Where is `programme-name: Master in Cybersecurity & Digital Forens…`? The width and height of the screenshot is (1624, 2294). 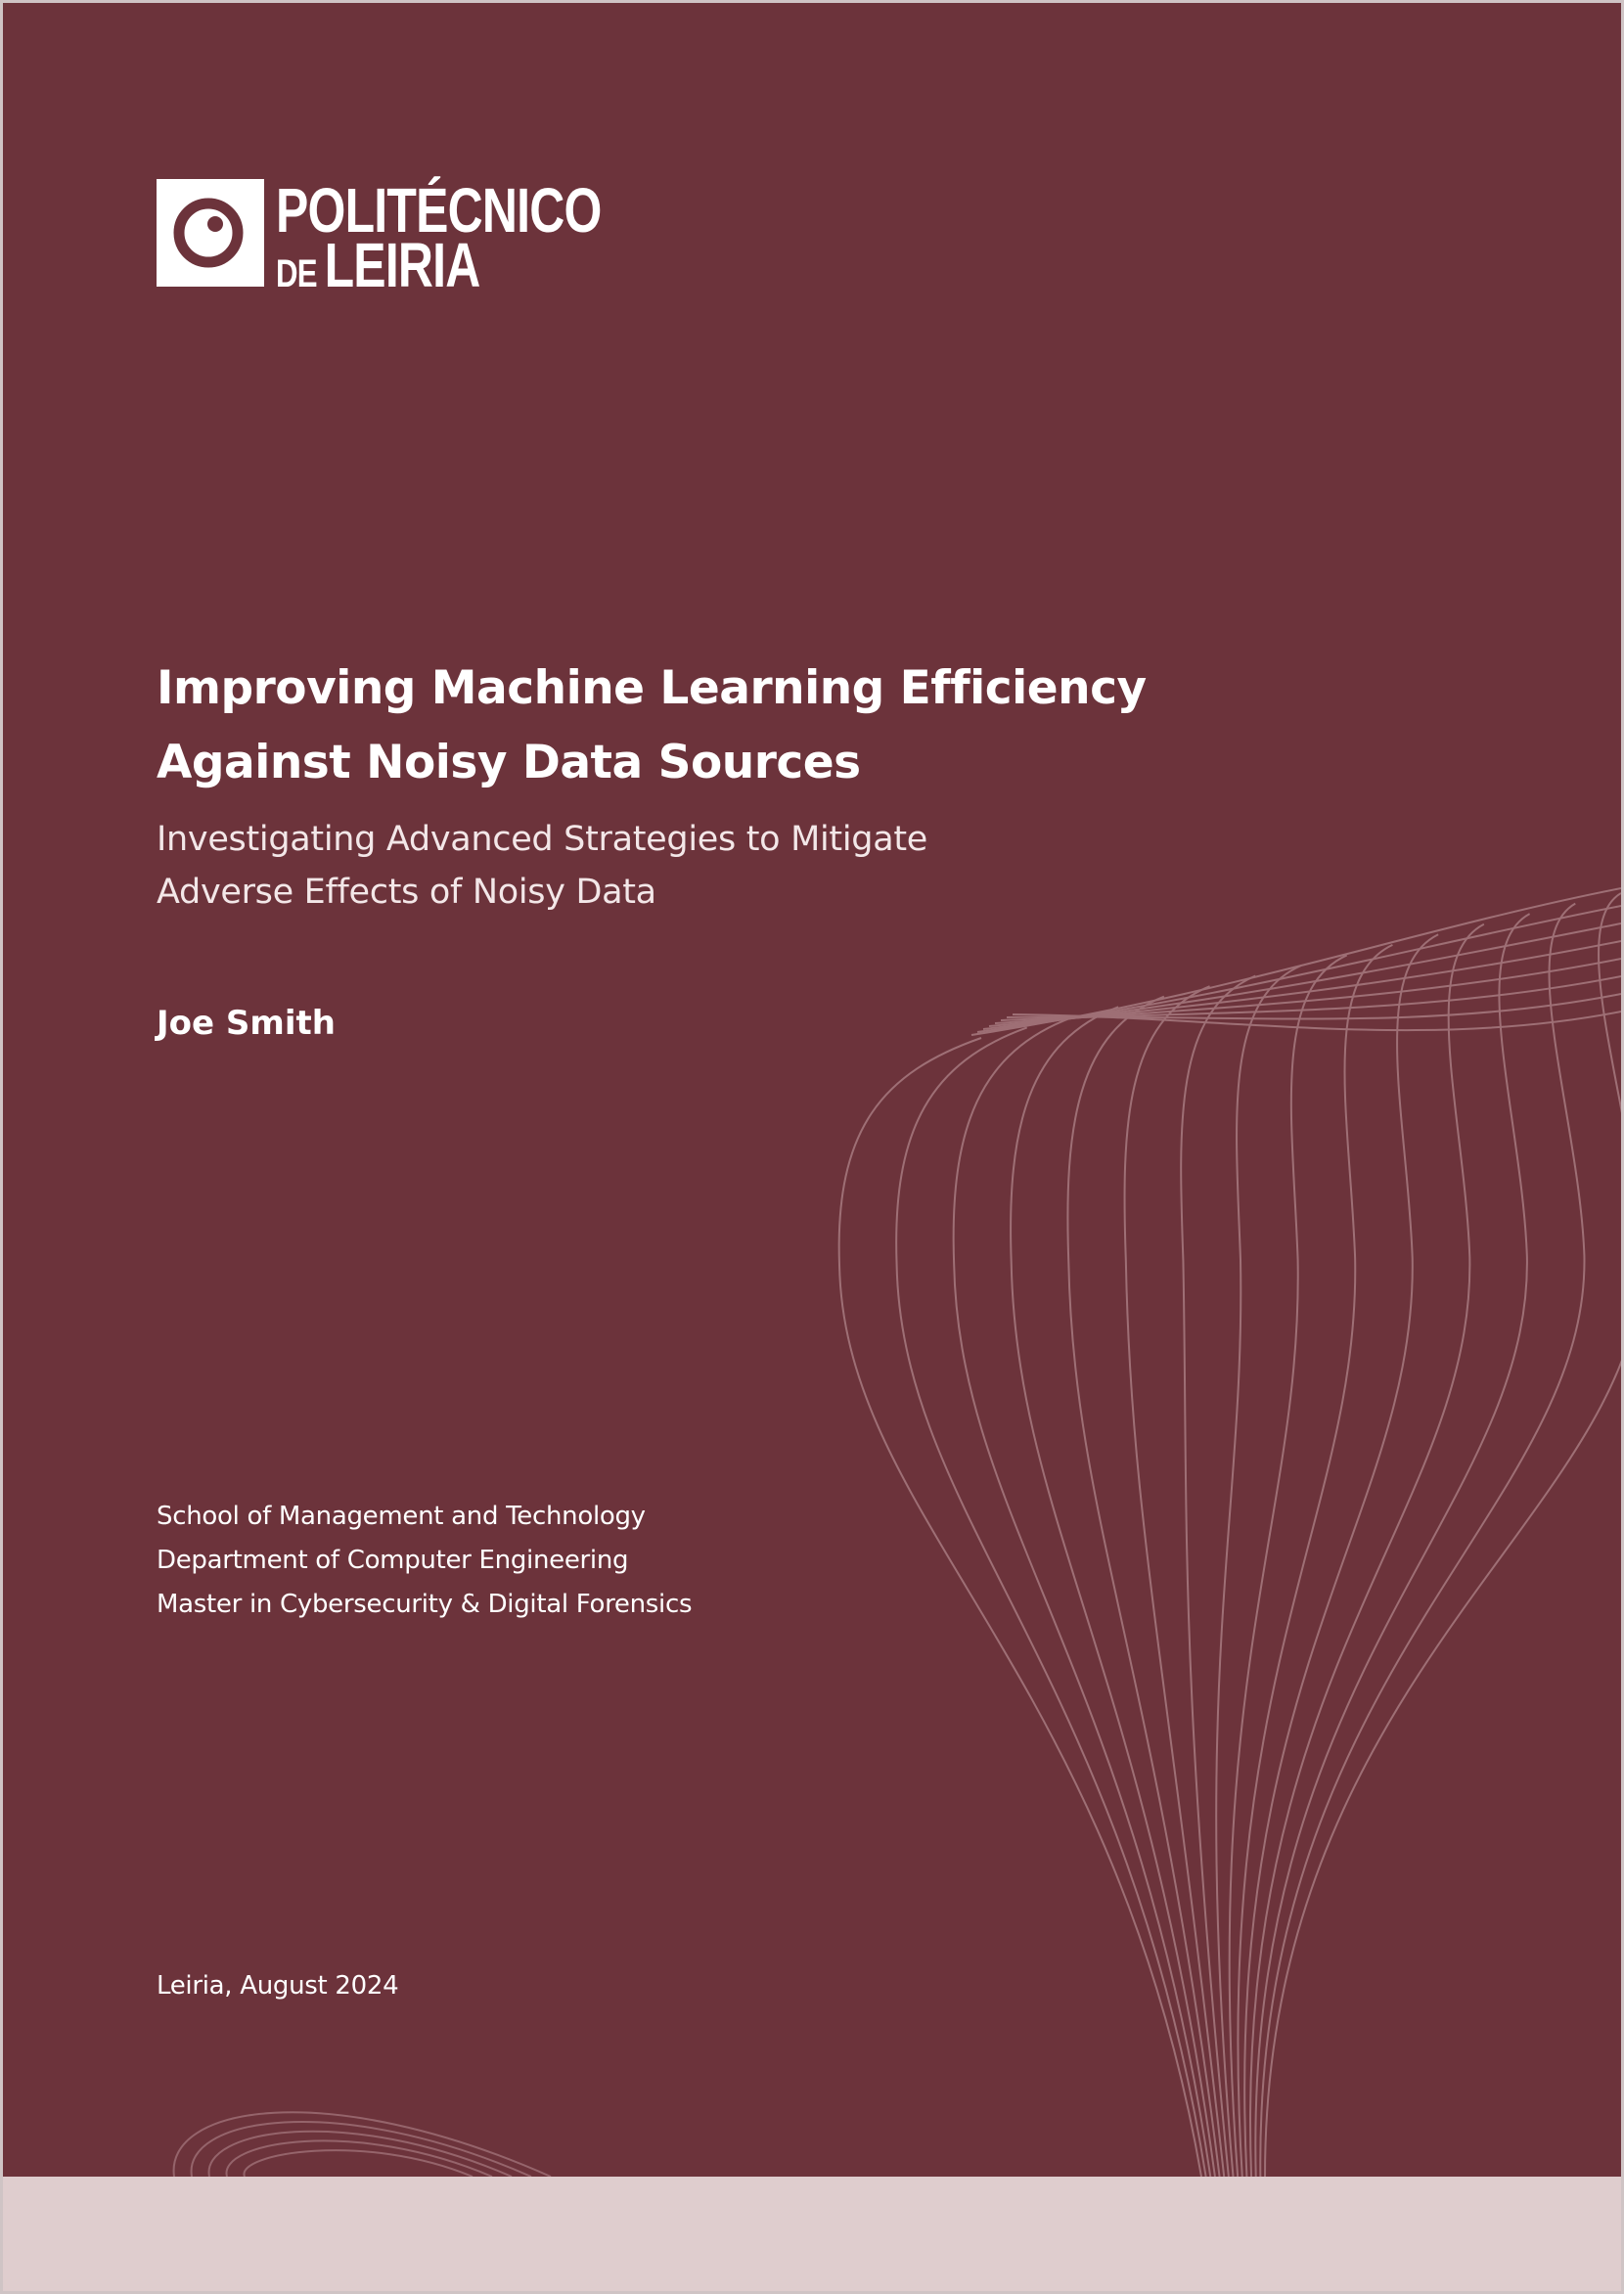
programme-name: Master in Cybersecurity & Digital Forens… is located at coordinates (425, 1605).